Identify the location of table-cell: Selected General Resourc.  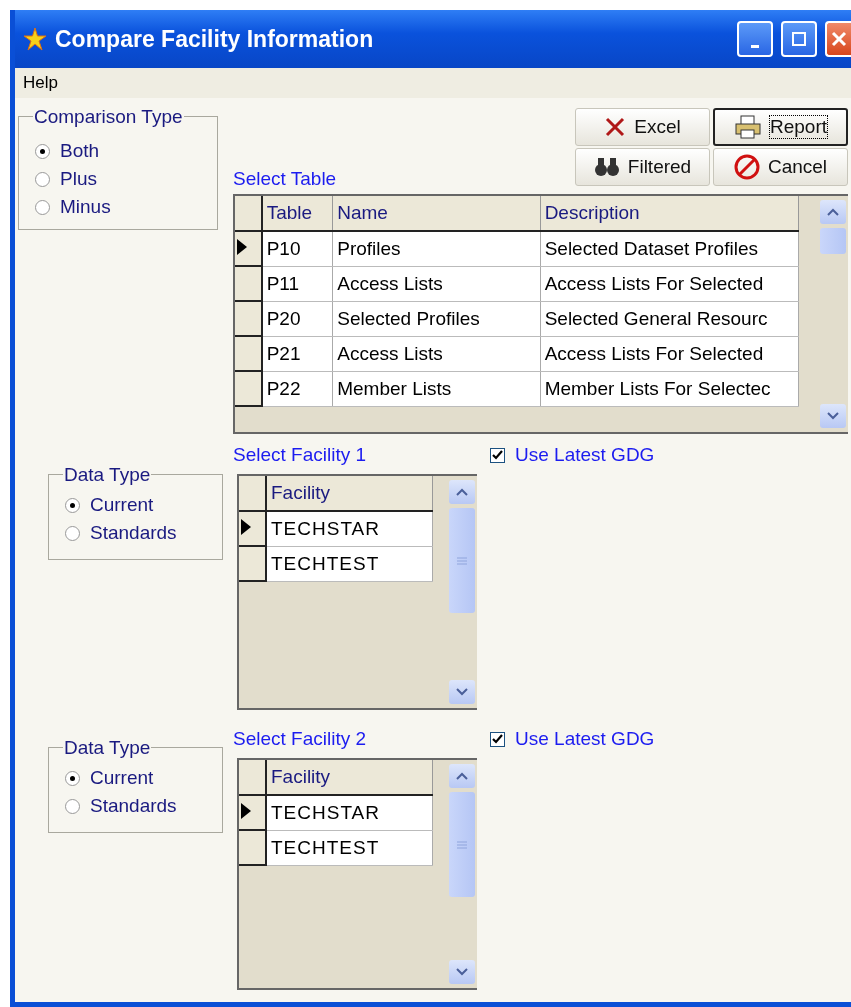
(669, 318).